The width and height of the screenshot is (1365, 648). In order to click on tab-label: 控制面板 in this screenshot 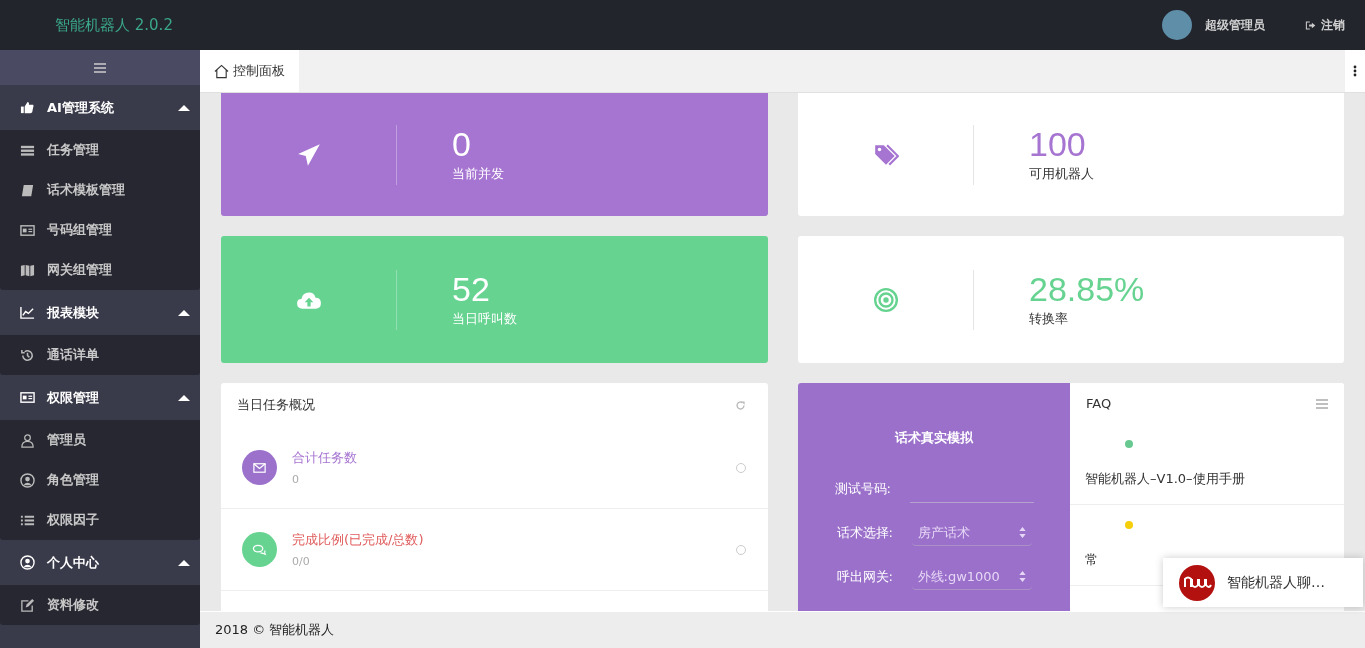, I will do `click(259, 71)`.